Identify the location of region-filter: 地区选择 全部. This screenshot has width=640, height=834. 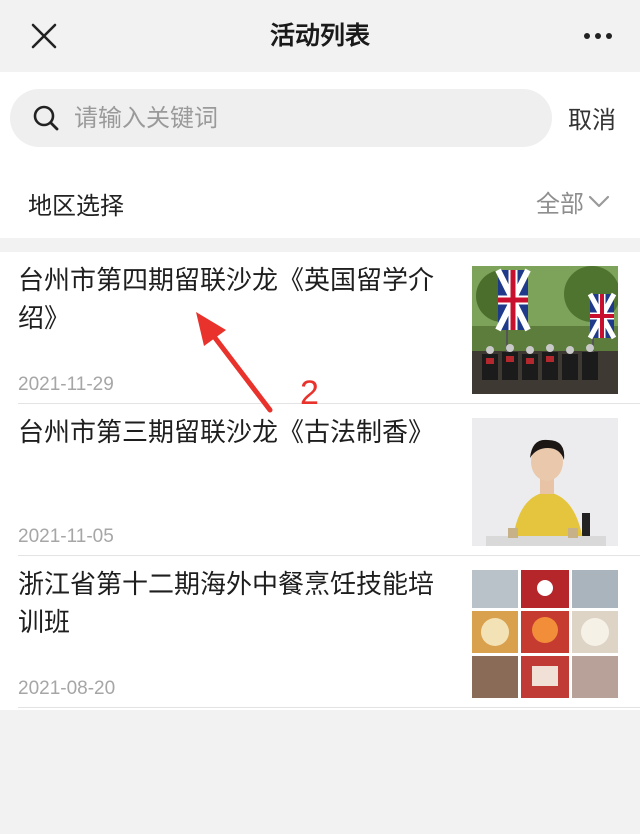
(320, 200).